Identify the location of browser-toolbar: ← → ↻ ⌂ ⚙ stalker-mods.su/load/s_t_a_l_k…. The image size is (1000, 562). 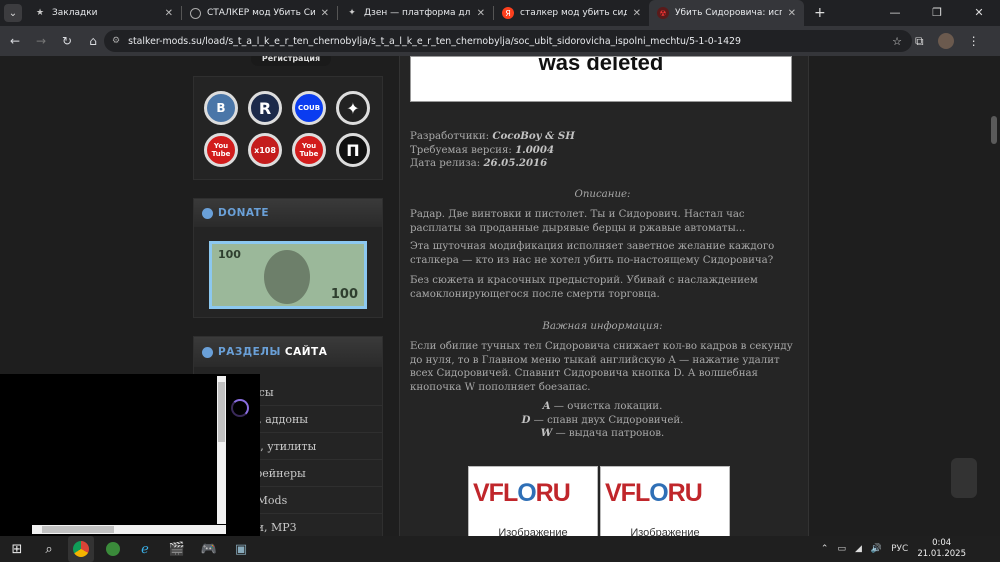
(500, 41).